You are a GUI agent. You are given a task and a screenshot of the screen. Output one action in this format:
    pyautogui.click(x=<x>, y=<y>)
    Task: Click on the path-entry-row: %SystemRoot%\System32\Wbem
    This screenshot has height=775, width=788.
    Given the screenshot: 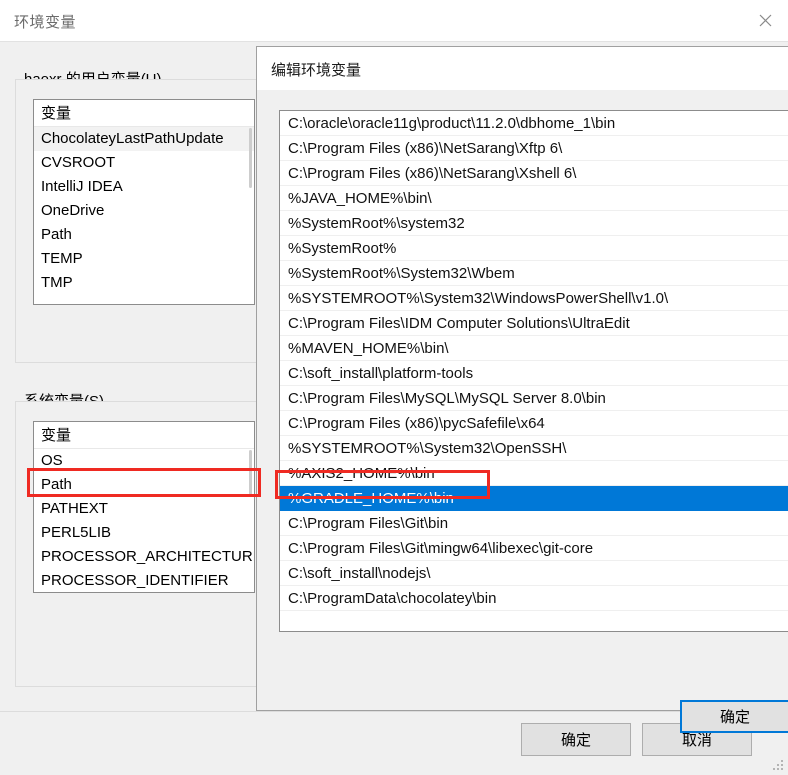 What is the action you would take?
    pyautogui.click(x=534, y=273)
    